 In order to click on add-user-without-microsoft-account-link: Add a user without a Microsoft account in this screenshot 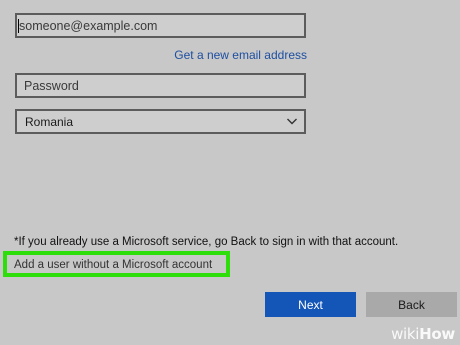, I will do `click(113, 265)`.